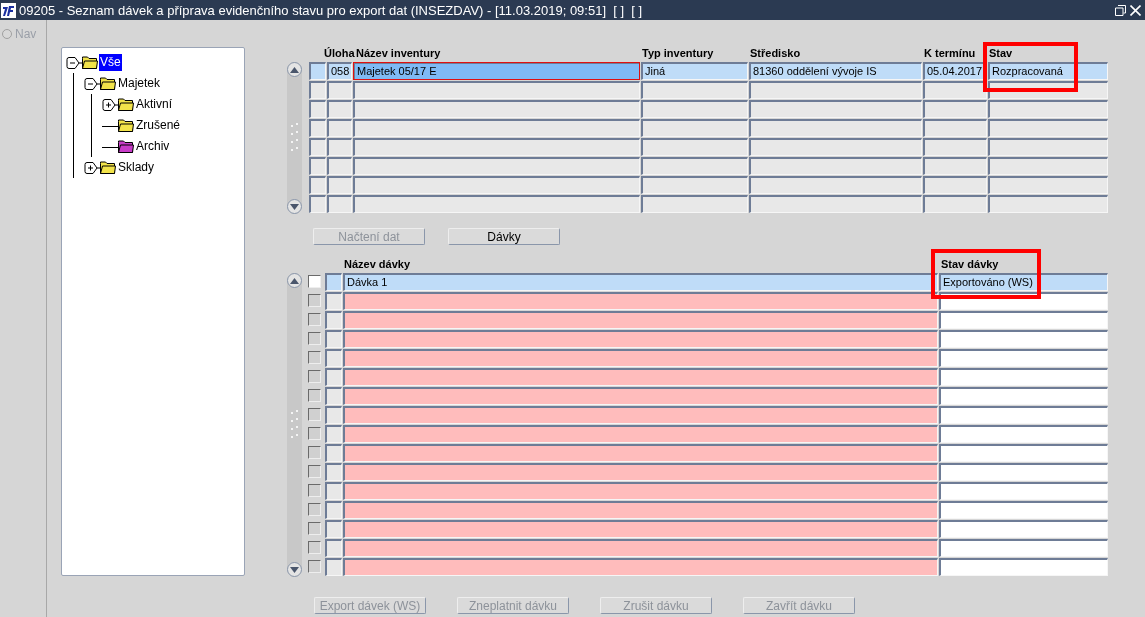  What do you see at coordinates (294, 280) in the screenshot?
I see `scroll-up-button` at bounding box center [294, 280].